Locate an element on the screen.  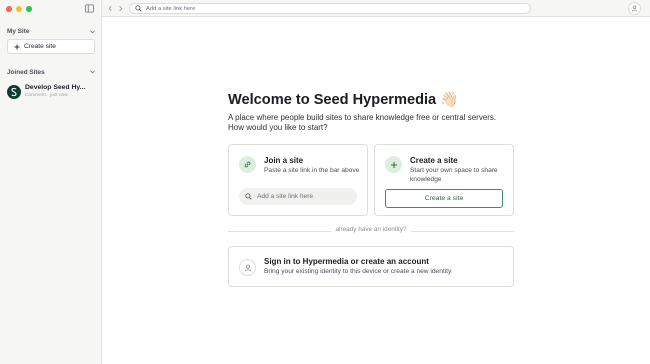
top-bar: Add a site link here is located at coordinates (376, 8).